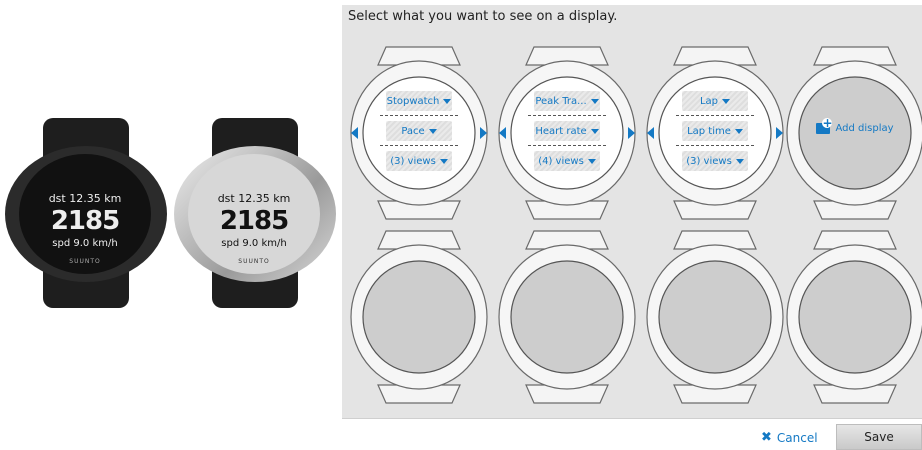 The width and height of the screenshot is (922, 450). Describe the element at coordinates (561, 131) in the screenshot. I see `field-label: Heart rate` at that location.